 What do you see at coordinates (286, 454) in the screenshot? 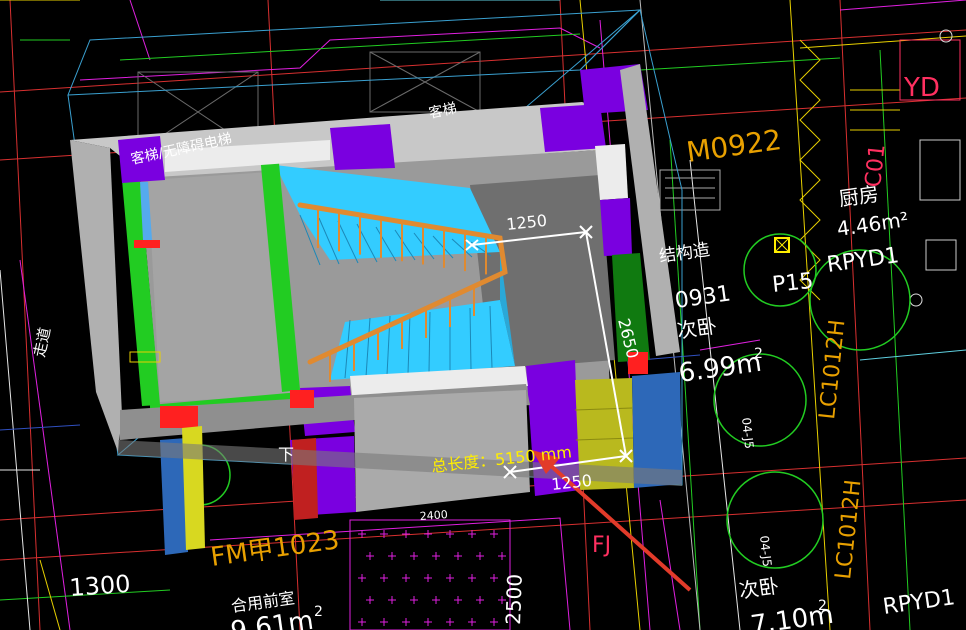
I see `label-down: 下` at bounding box center [286, 454].